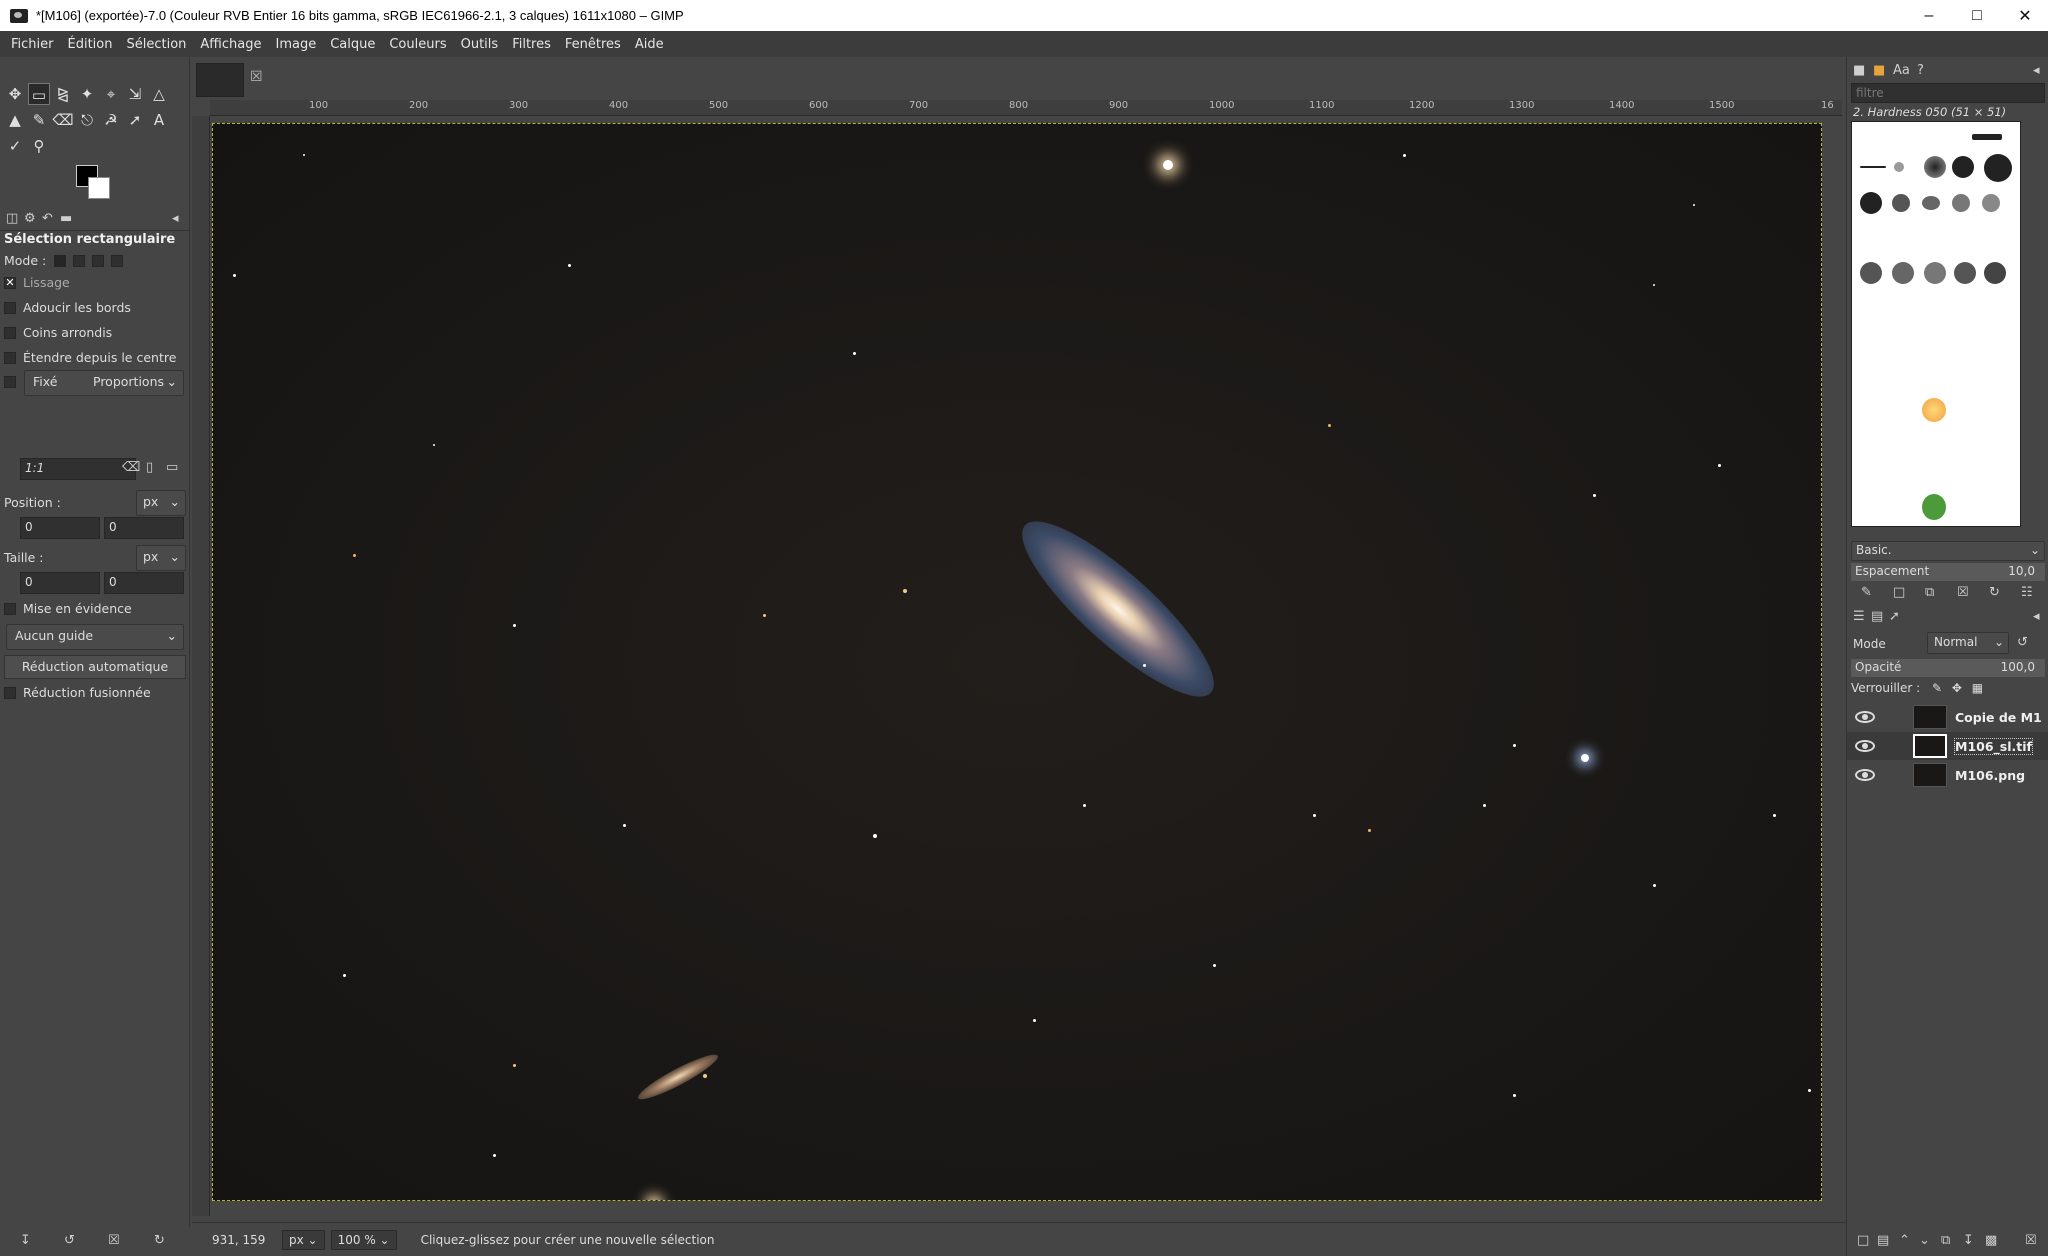 The height and width of the screenshot is (1256, 2048). What do you see at coordinates (37, 282) in the screenshot?
I see `antialias-option: ✕ Lissage` at bounding box center [37, 282].